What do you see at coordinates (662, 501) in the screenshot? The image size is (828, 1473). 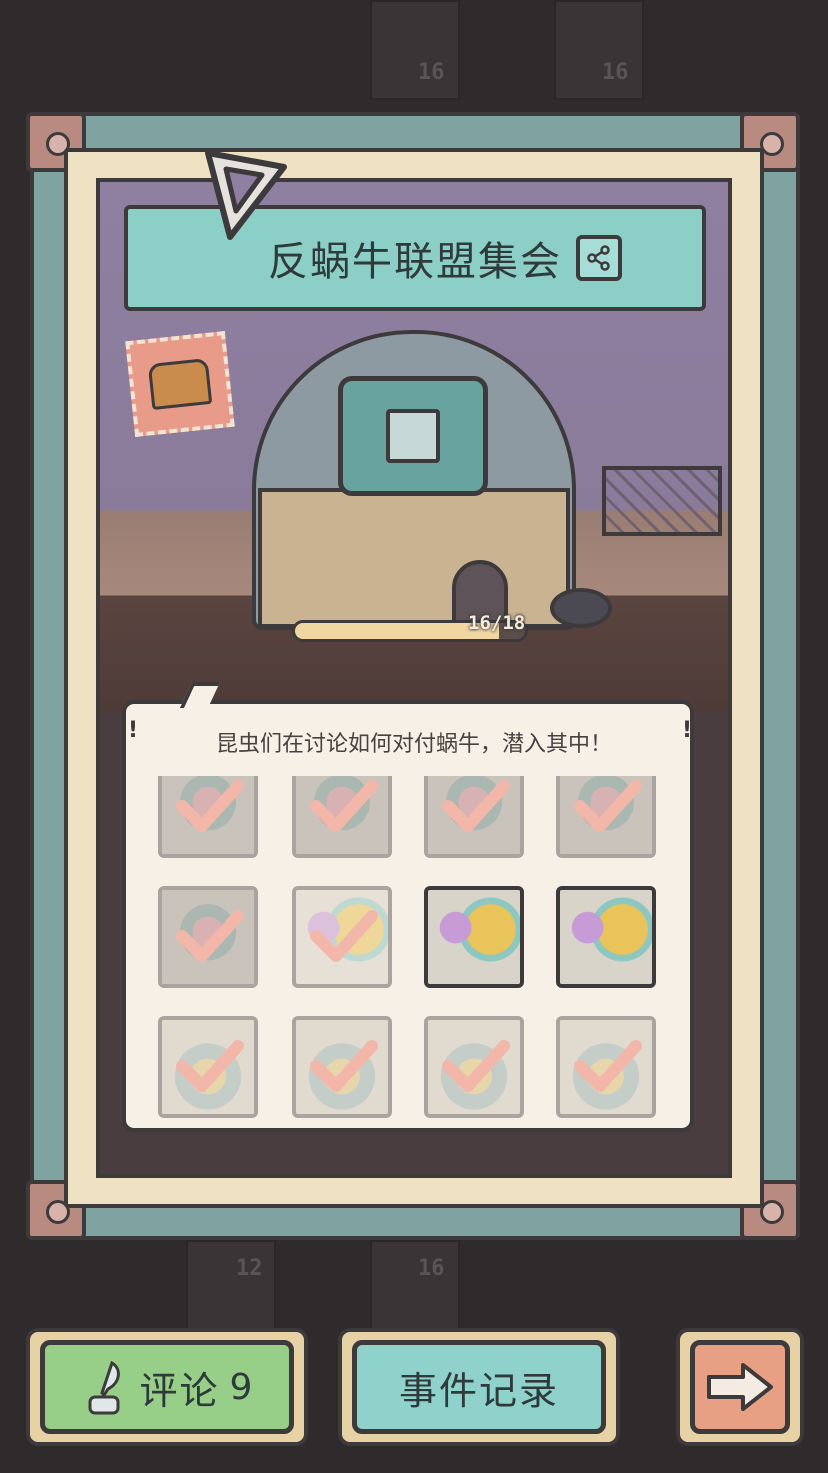 I see `fence-illustration` at bounding box center [662, 501].